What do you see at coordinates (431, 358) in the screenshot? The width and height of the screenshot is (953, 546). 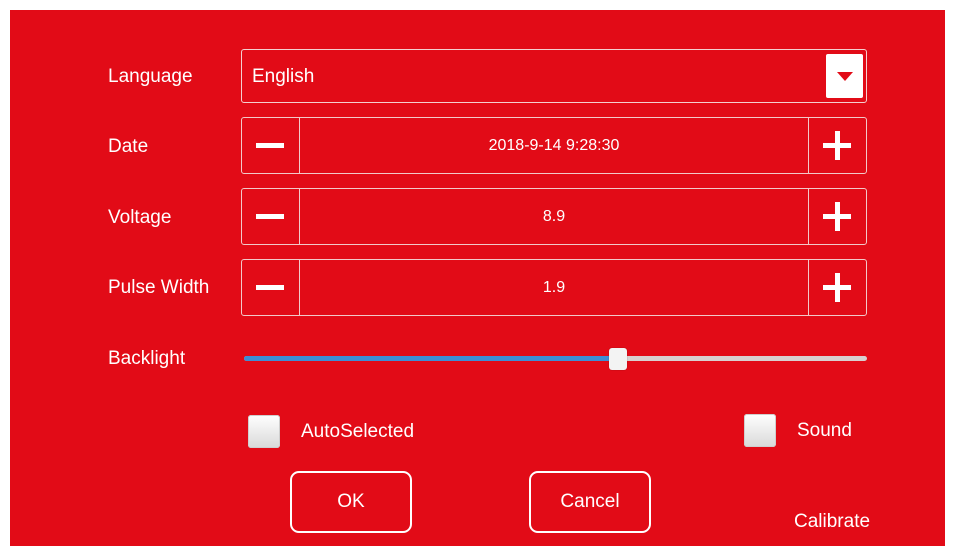 I see `slider-fill` at bounding box center [431, 358].